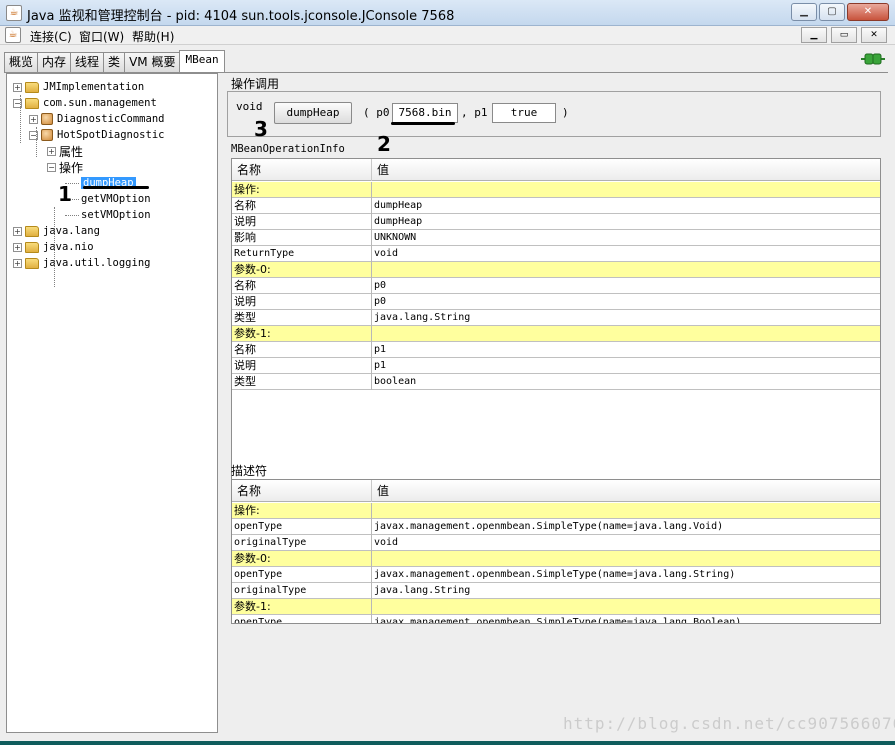 The width and height of the screenshot is (895, 745). What do you see at coordinates (556, 254) in the screenshot?
I see `table-row: ReturnType void` at bounding box center [556, 254].